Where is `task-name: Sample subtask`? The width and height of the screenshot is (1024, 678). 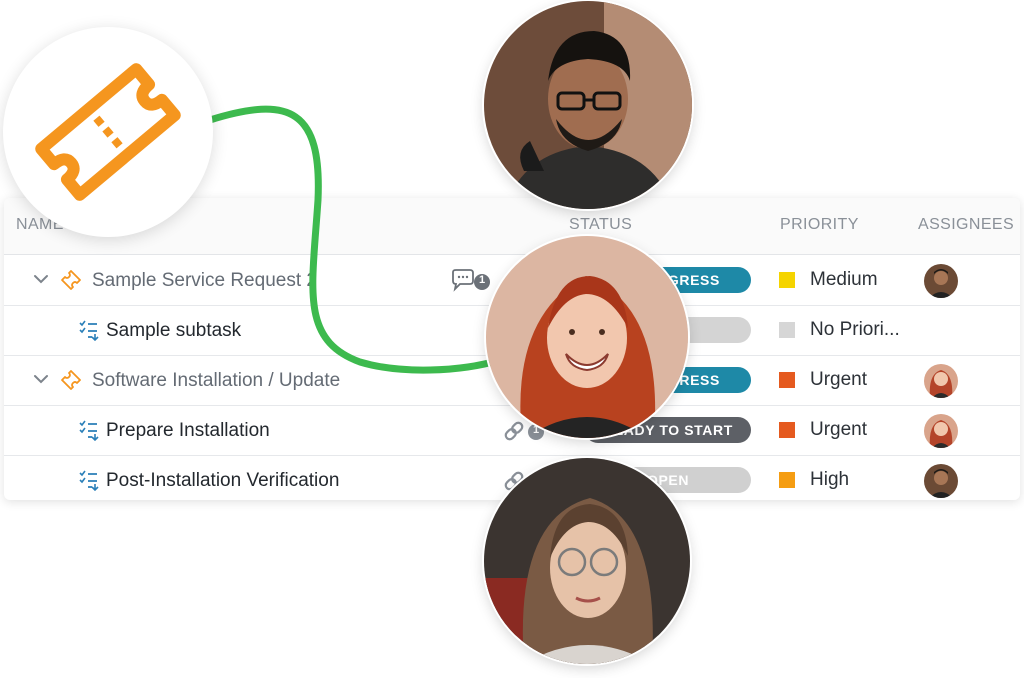 task-name: Sample subtask is located at coordinates (173, 331).